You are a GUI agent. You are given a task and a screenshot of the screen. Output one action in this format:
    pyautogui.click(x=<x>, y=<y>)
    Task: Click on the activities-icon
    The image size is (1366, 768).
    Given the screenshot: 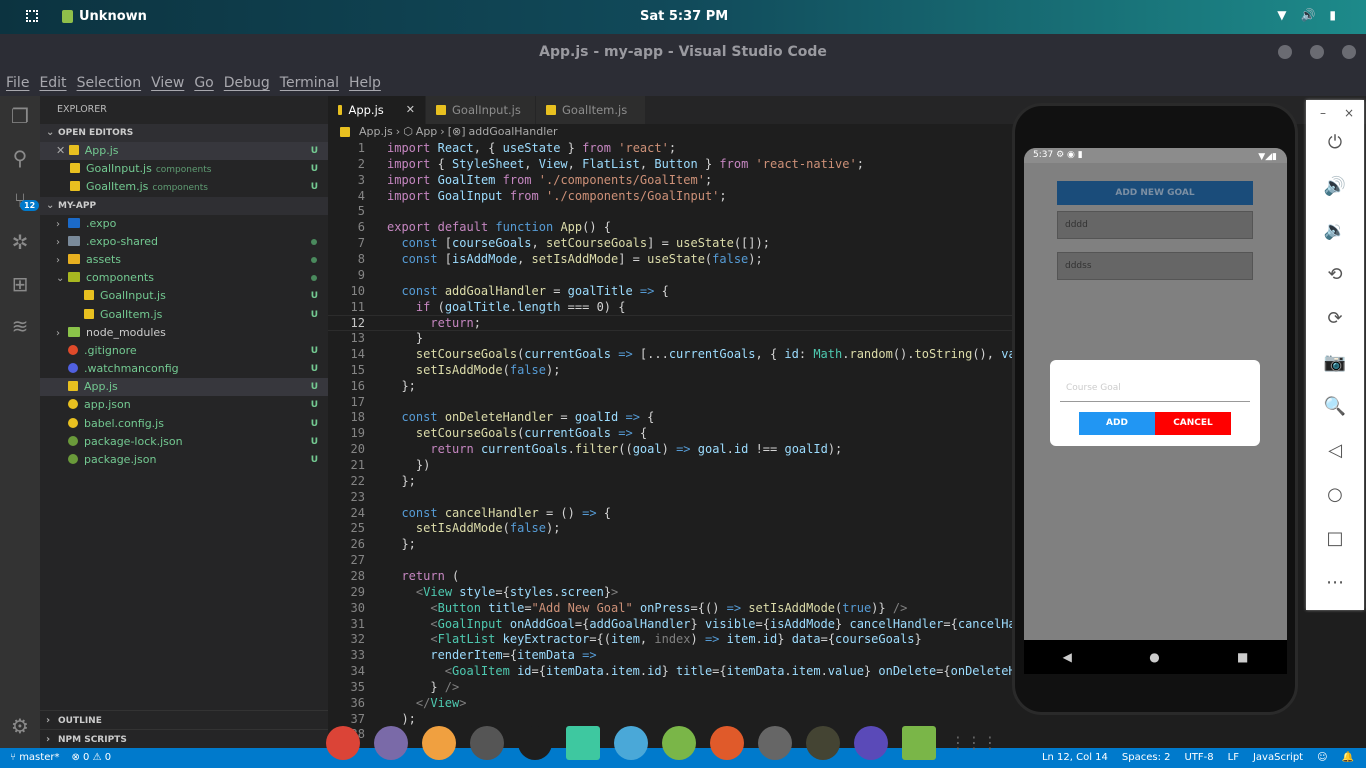 What is the action you would take?
    pyautogui.click(x=32, y=16)
    